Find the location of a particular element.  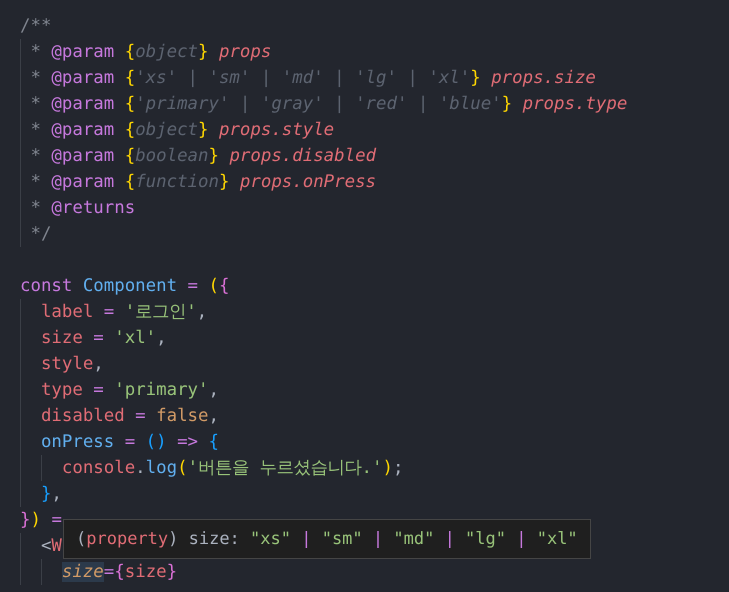

code-line: disabled = false, is located at coordinates (129, 416).